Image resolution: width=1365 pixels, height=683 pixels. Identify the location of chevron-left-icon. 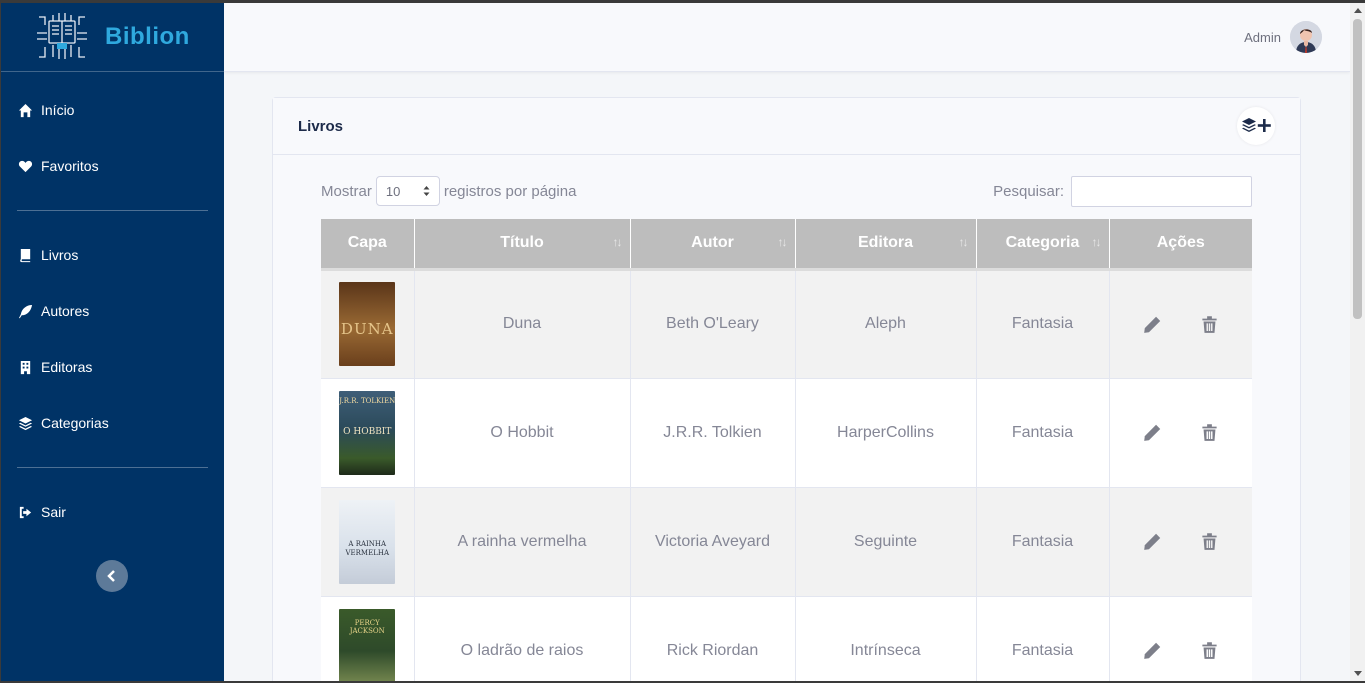
(111, 576).